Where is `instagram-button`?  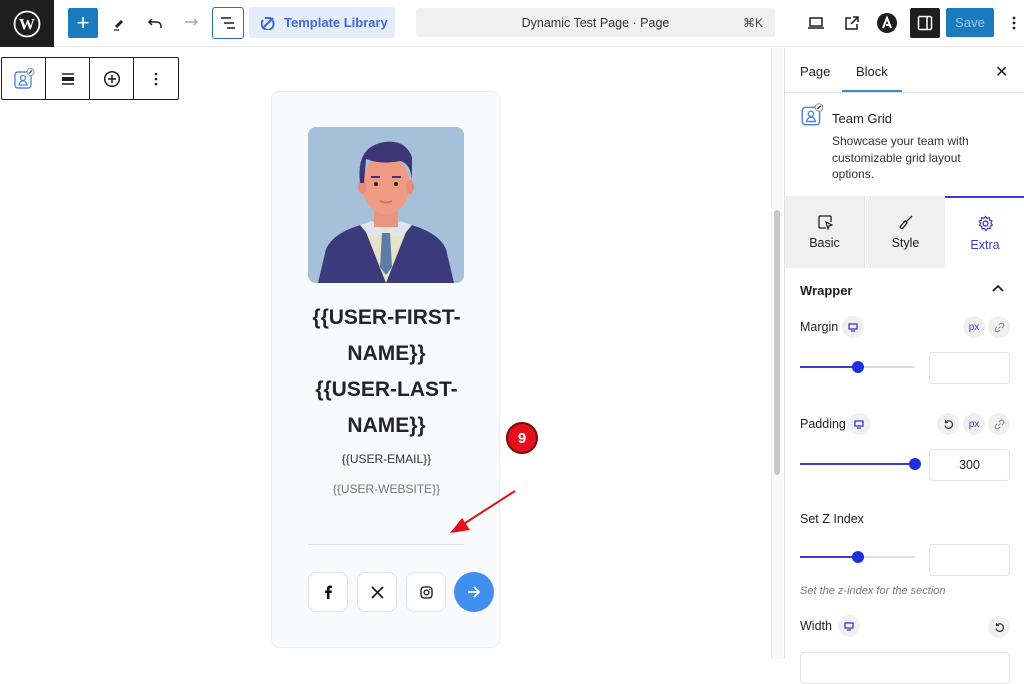 instagram-button is located at coordinates (426, 592).